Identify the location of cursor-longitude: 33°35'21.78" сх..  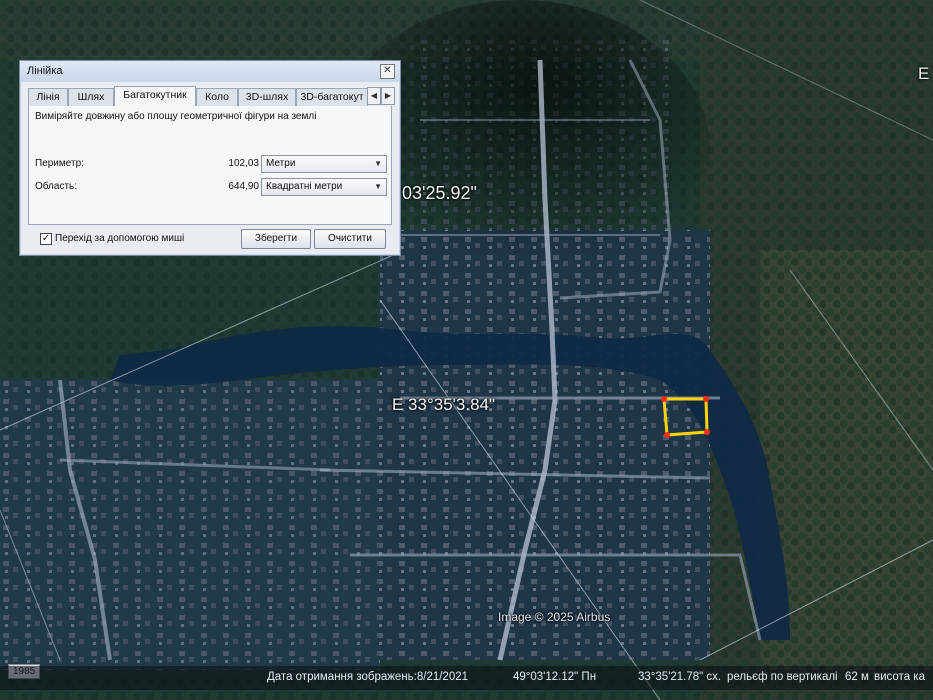
(680, 677).